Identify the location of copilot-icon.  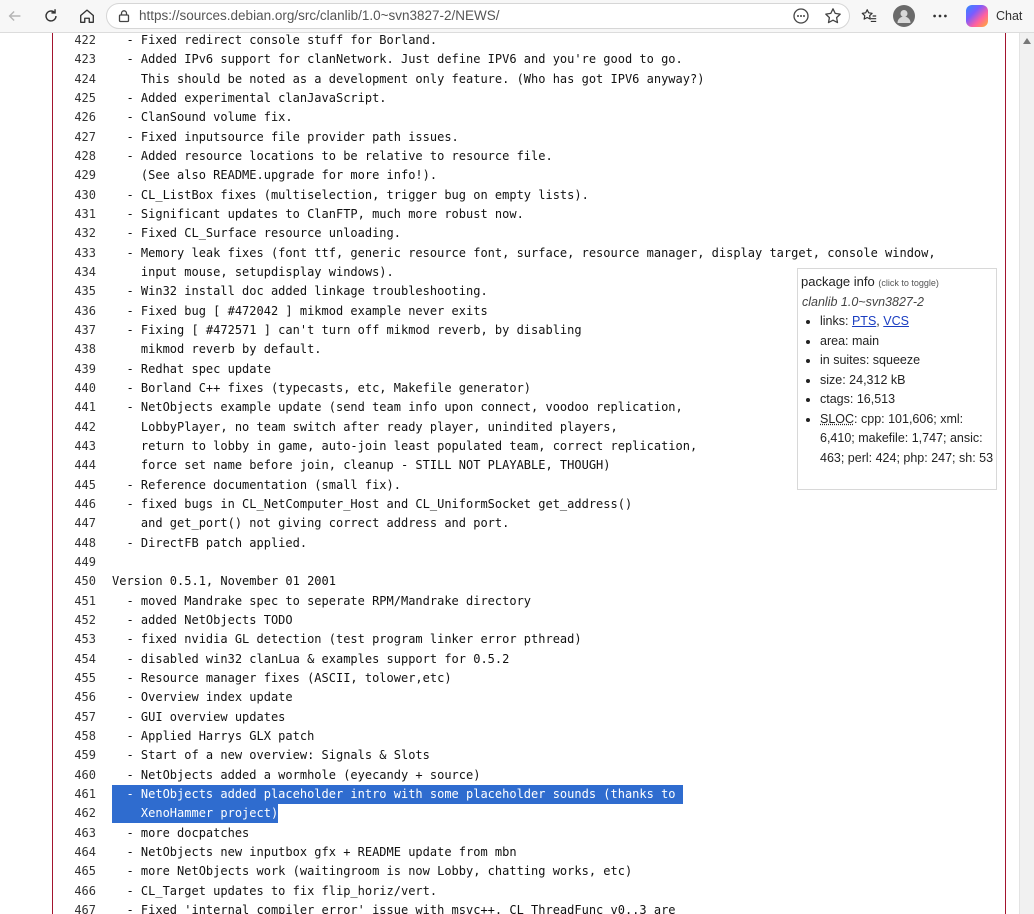
(977, 16).